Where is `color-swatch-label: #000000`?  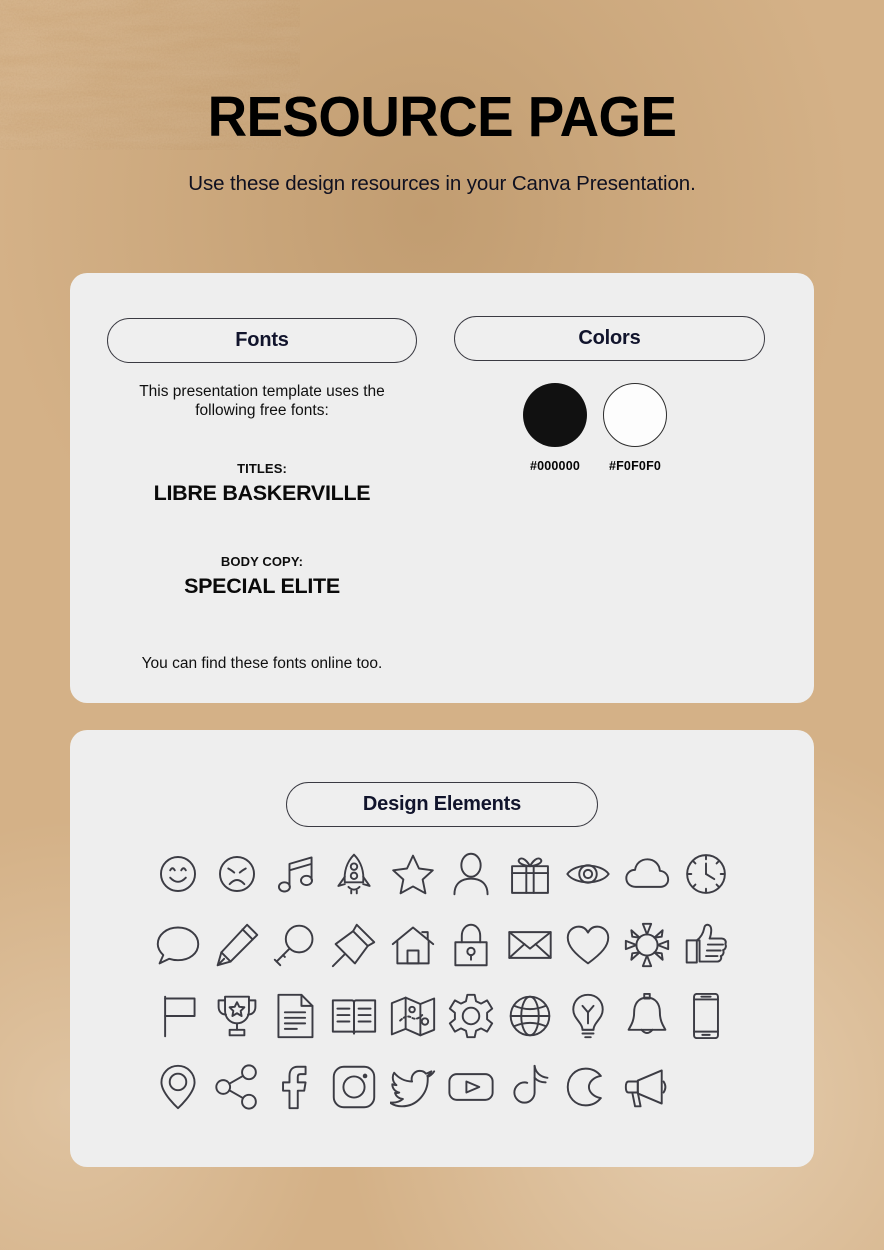 color-swatch-label: #000000 is located at coordinates (555, 466).